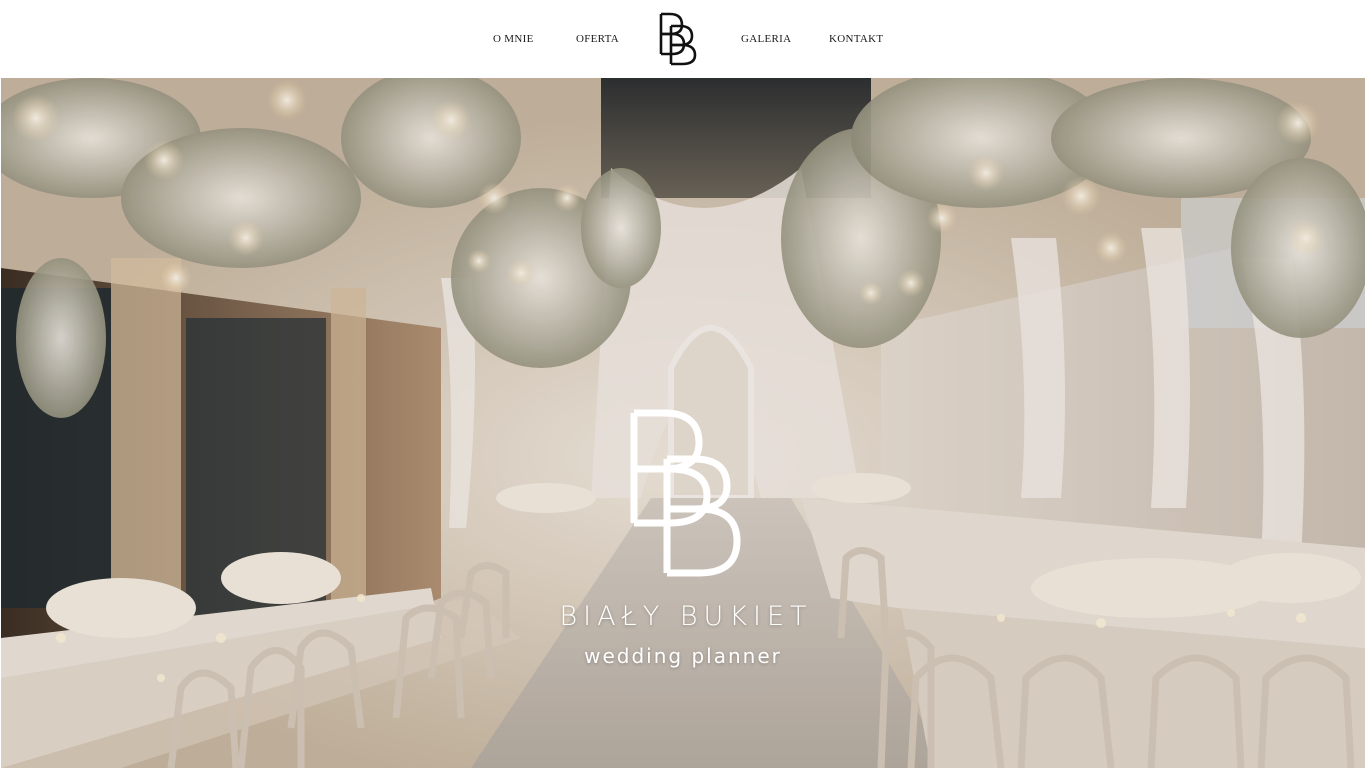  What do you see at coordinates (766, 39) in the screenshot?
I see `nav-link-galeria: GALERIA` at bounding box center [766, 39].